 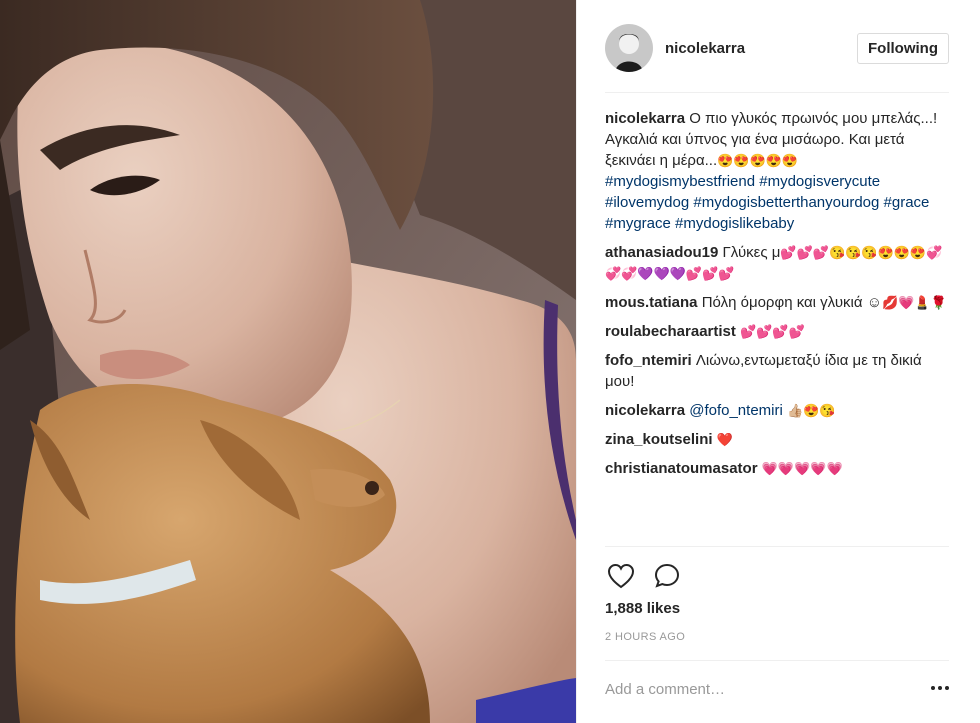 What do you see at coordinates (772, 331) in the screenshot?
I see `comment-emojis: 💕💕💕💕` at bounding box center [772, 331].